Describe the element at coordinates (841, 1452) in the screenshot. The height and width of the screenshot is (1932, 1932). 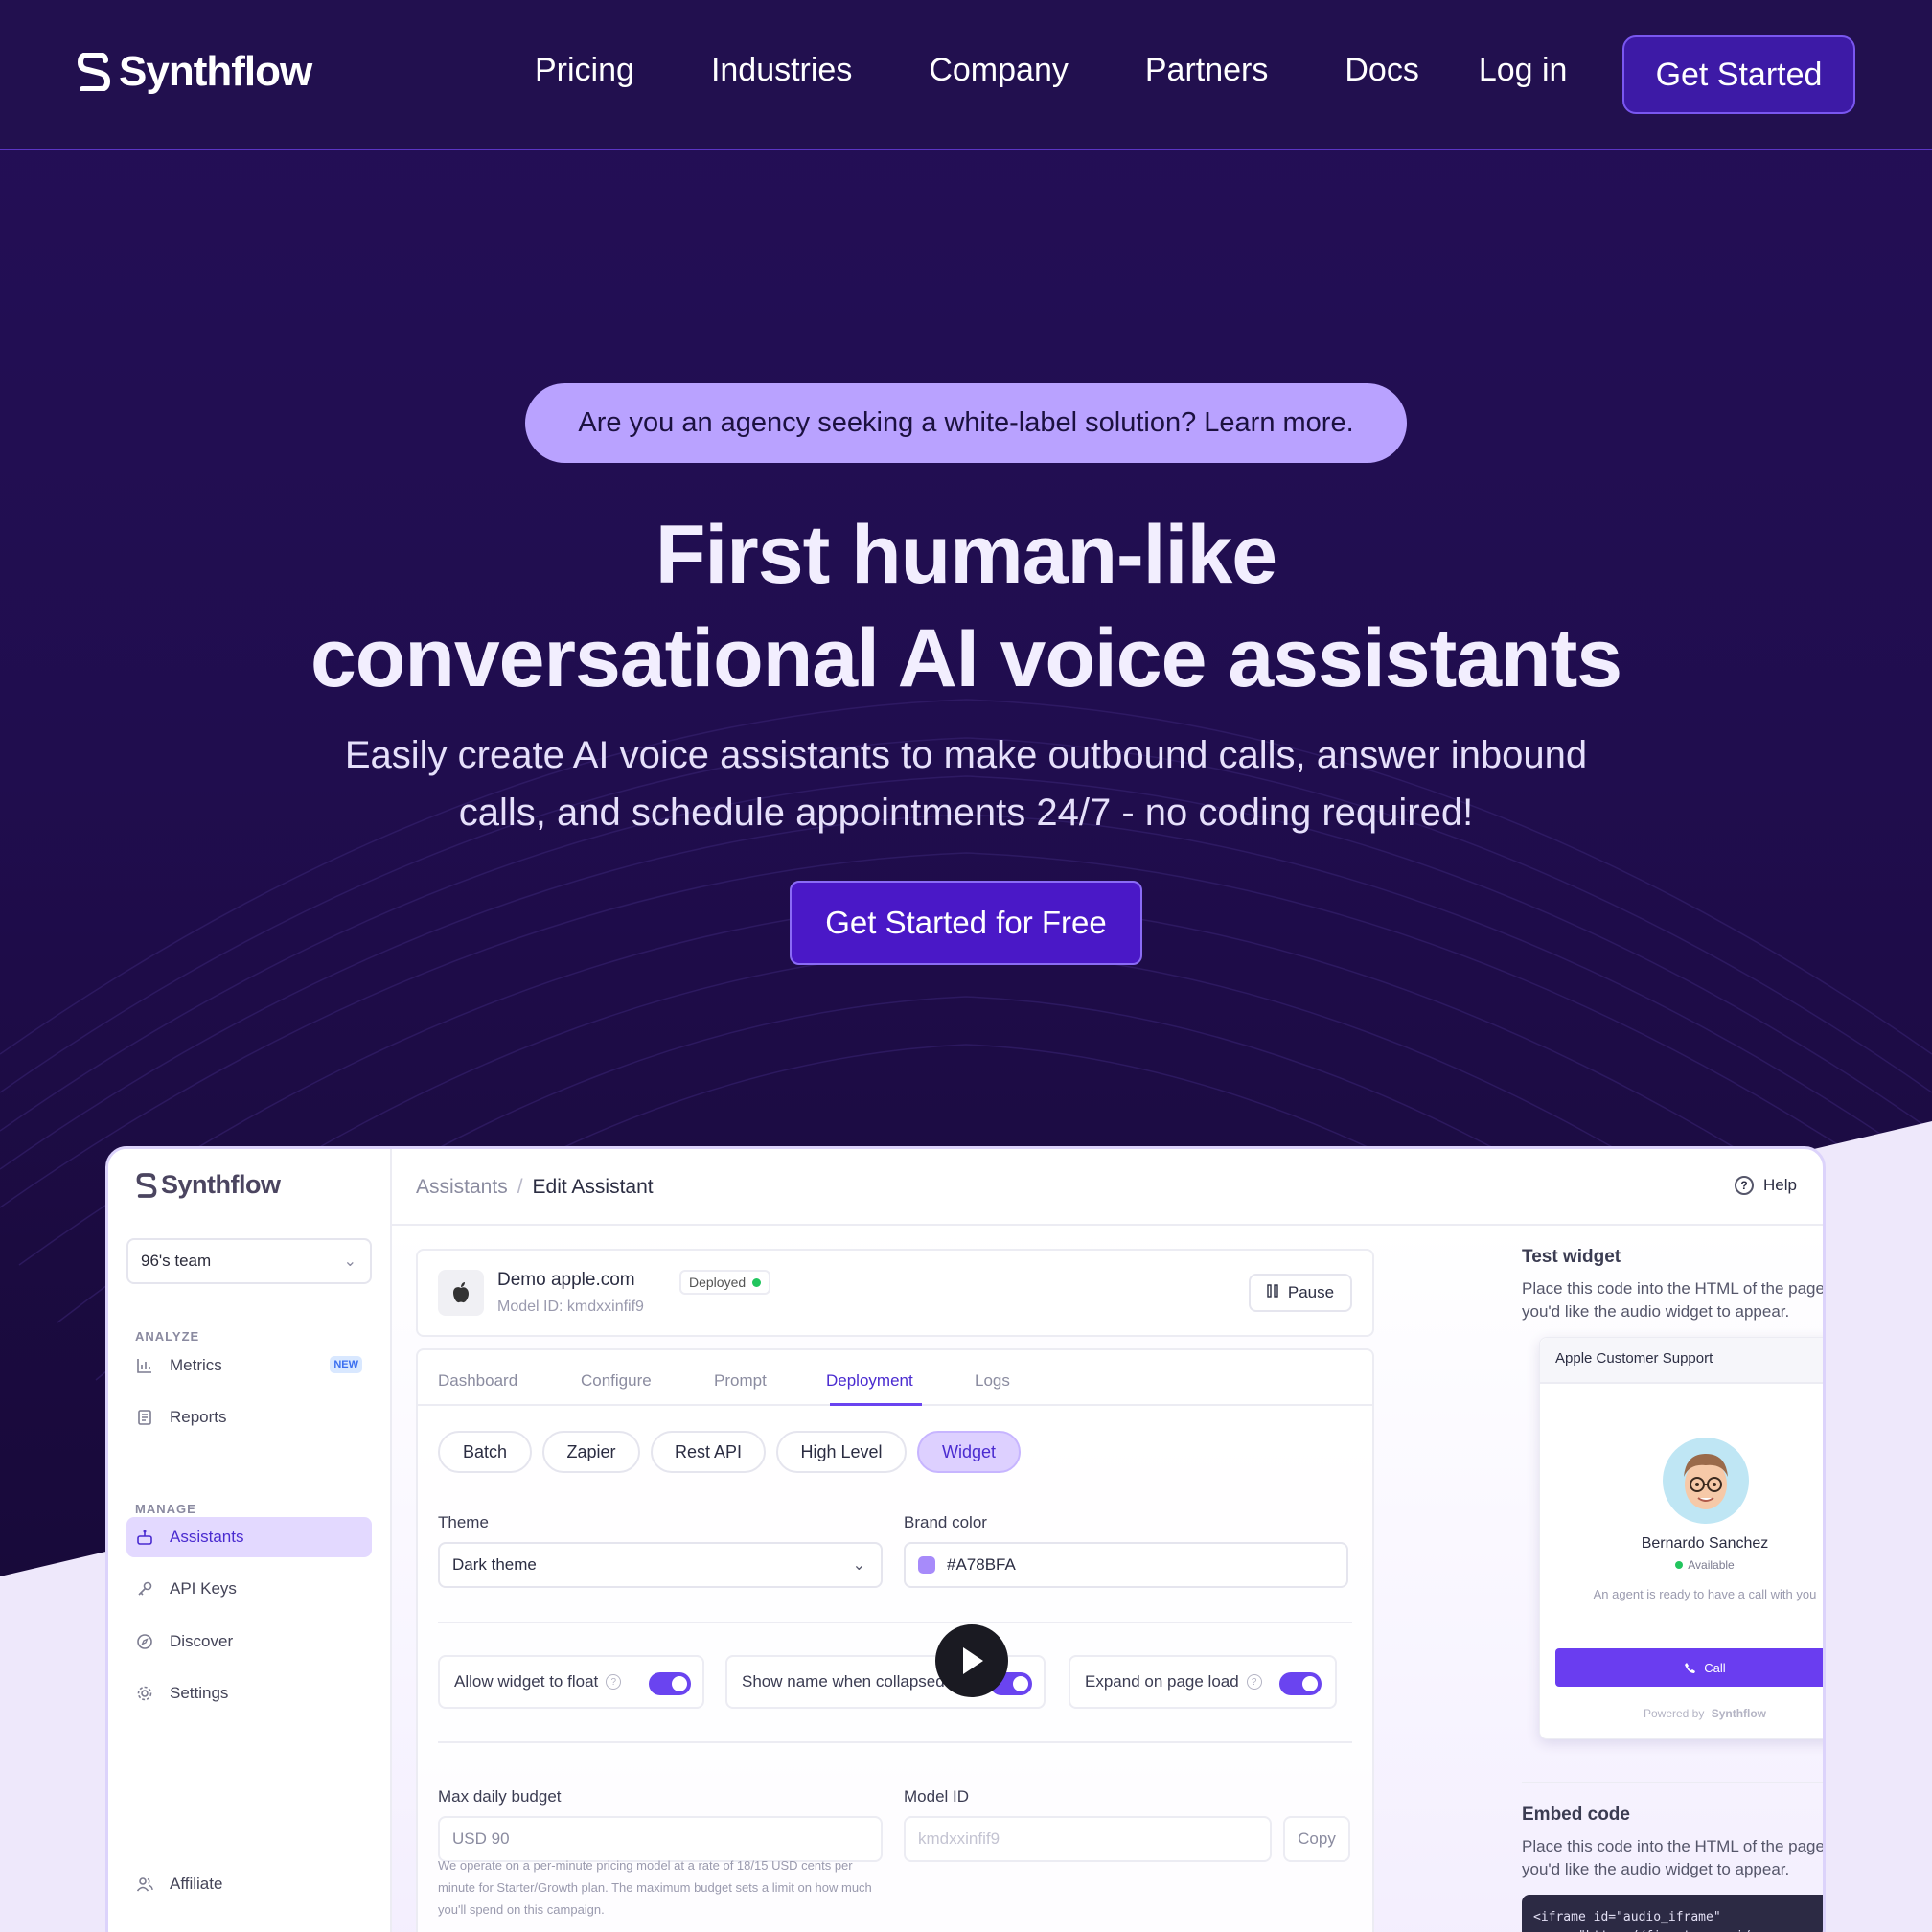
I see `chip-high-level: High Level` at that location.